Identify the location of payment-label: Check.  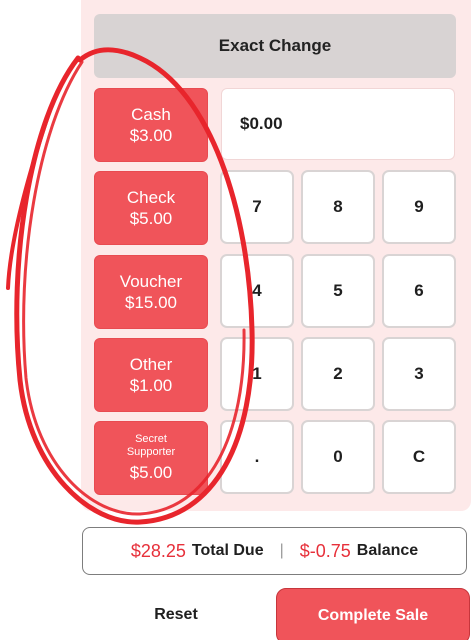
(151, 197).